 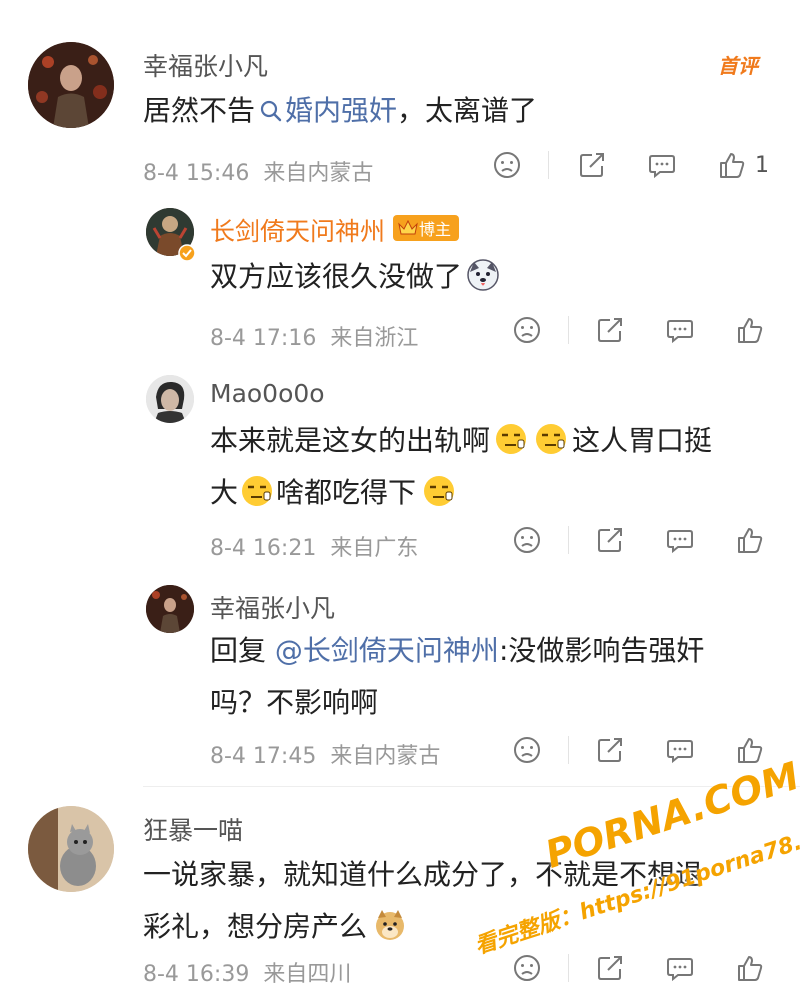 What do you see at coordinates (314, 338) in the screenshot?
I see `timestamp: 8-4 17:16 来自浙江` at bounding box center [314, 338].